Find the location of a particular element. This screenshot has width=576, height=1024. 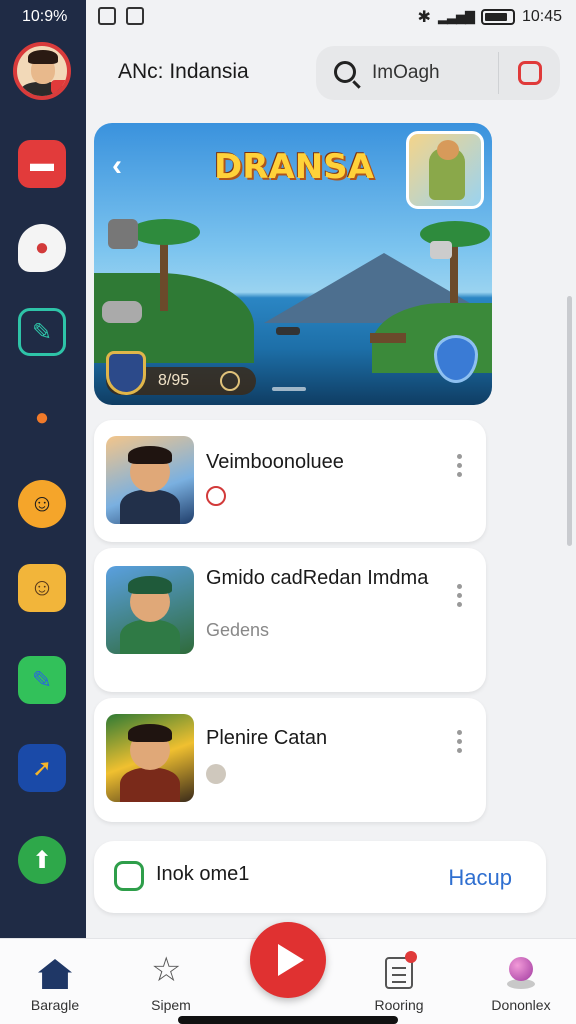

page-title: ANc: Indansia is located at coordinates (183, 71).